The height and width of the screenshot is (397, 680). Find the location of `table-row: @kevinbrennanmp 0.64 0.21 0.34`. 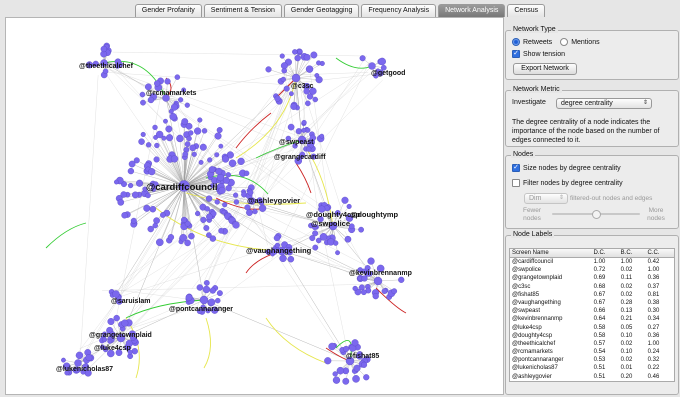

table-row: @kevinbrennanmp 0.64 0.21 0.34 is located at coordinates (592, 319).